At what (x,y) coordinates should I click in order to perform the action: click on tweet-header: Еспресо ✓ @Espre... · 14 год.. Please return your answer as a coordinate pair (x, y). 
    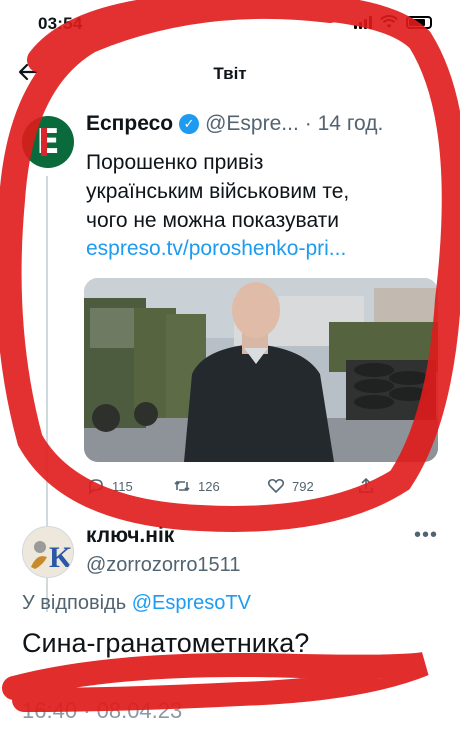
    Looking at the image, I should click on (234, 124).